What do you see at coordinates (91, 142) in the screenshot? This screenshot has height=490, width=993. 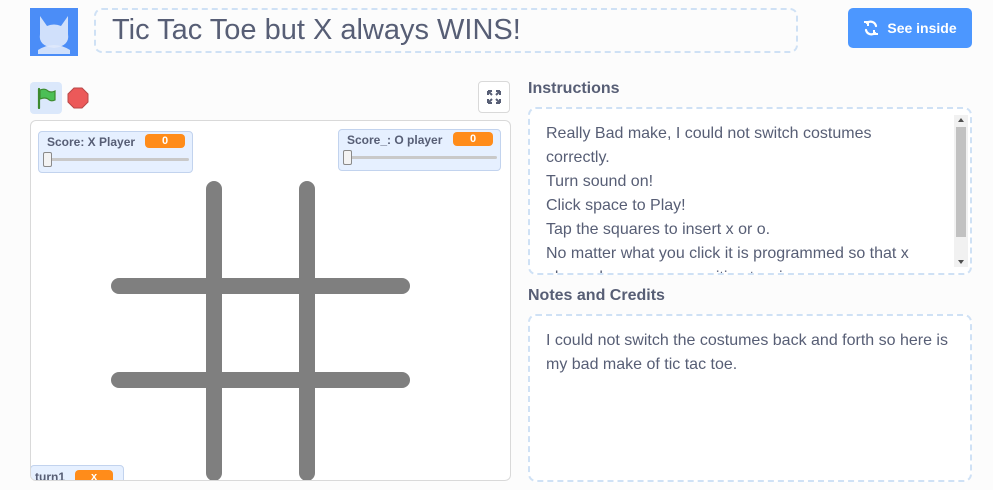 I see `monitor-label: Score: X Player` at bounding box center [91, 142].